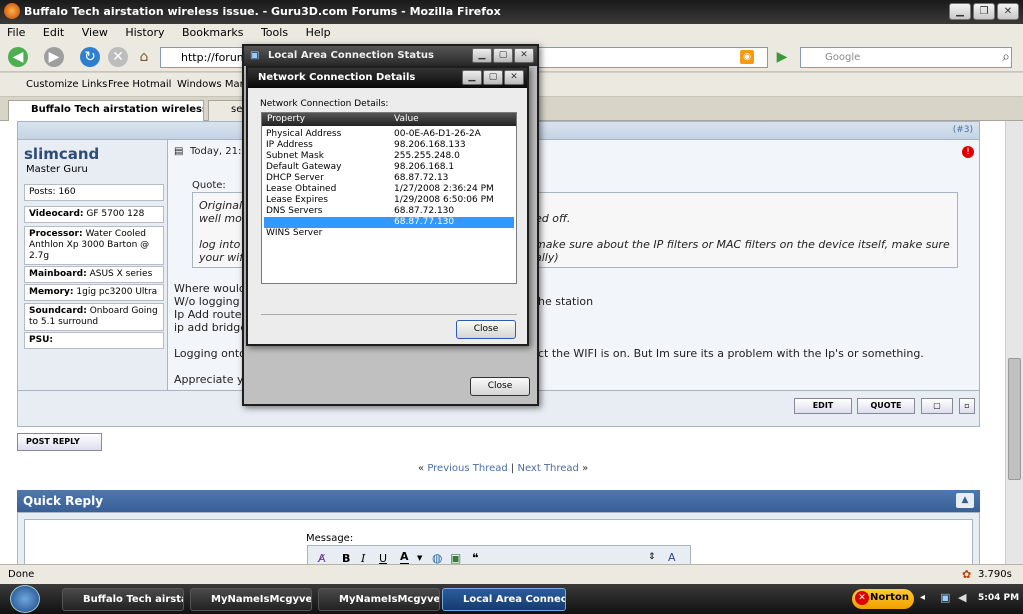 The image size is (1023, 614). I want to click on dialog-maximize-button: ▢, so click(503, 55).